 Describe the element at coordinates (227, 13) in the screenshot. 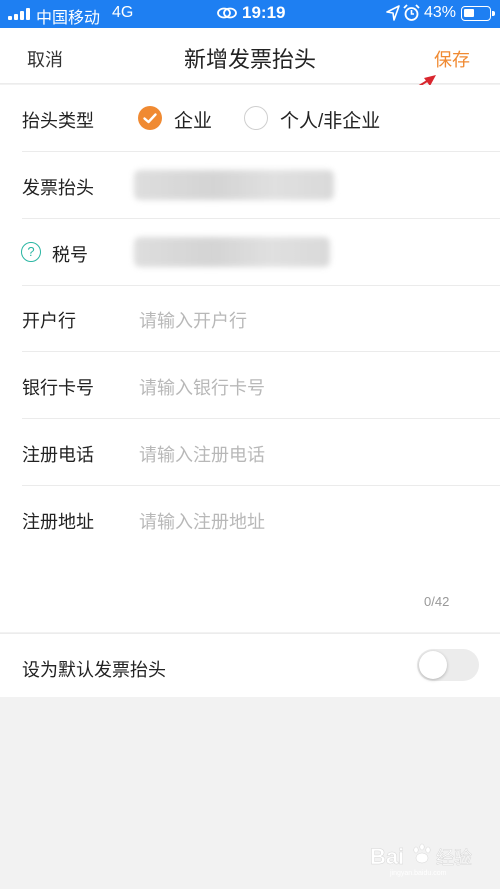

I see `link-icon` at that location.